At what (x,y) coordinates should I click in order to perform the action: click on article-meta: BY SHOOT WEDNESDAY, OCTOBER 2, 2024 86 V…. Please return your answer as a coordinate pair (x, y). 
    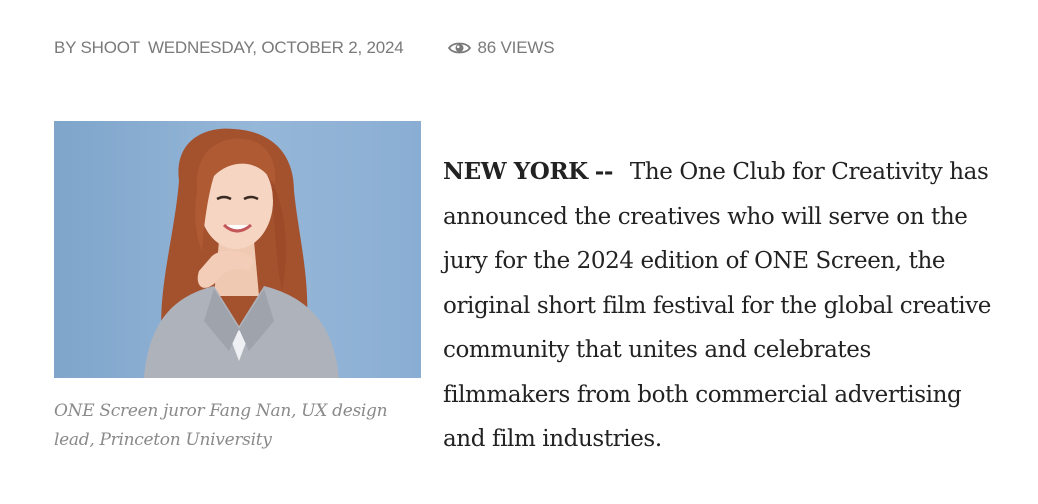
    Looking at the image, I should click on (304, 48).